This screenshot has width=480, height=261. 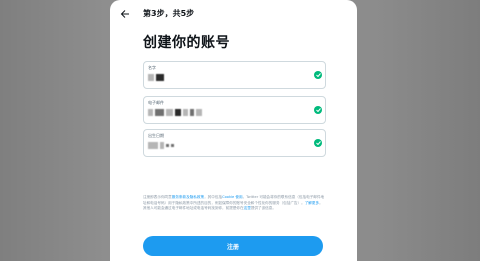 I want to click on birthdate-field-label: 出生日期, so click(x=156, y=135).